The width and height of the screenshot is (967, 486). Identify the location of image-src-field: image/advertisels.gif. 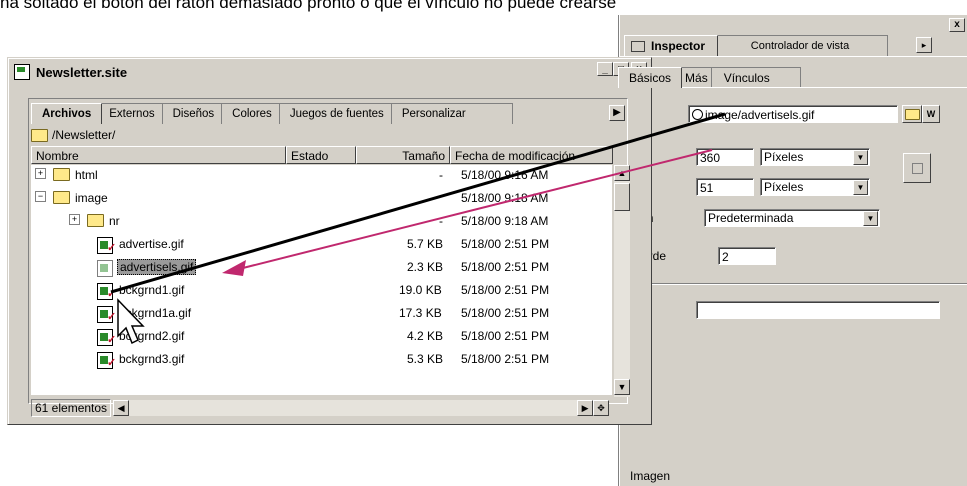
(793, 114).